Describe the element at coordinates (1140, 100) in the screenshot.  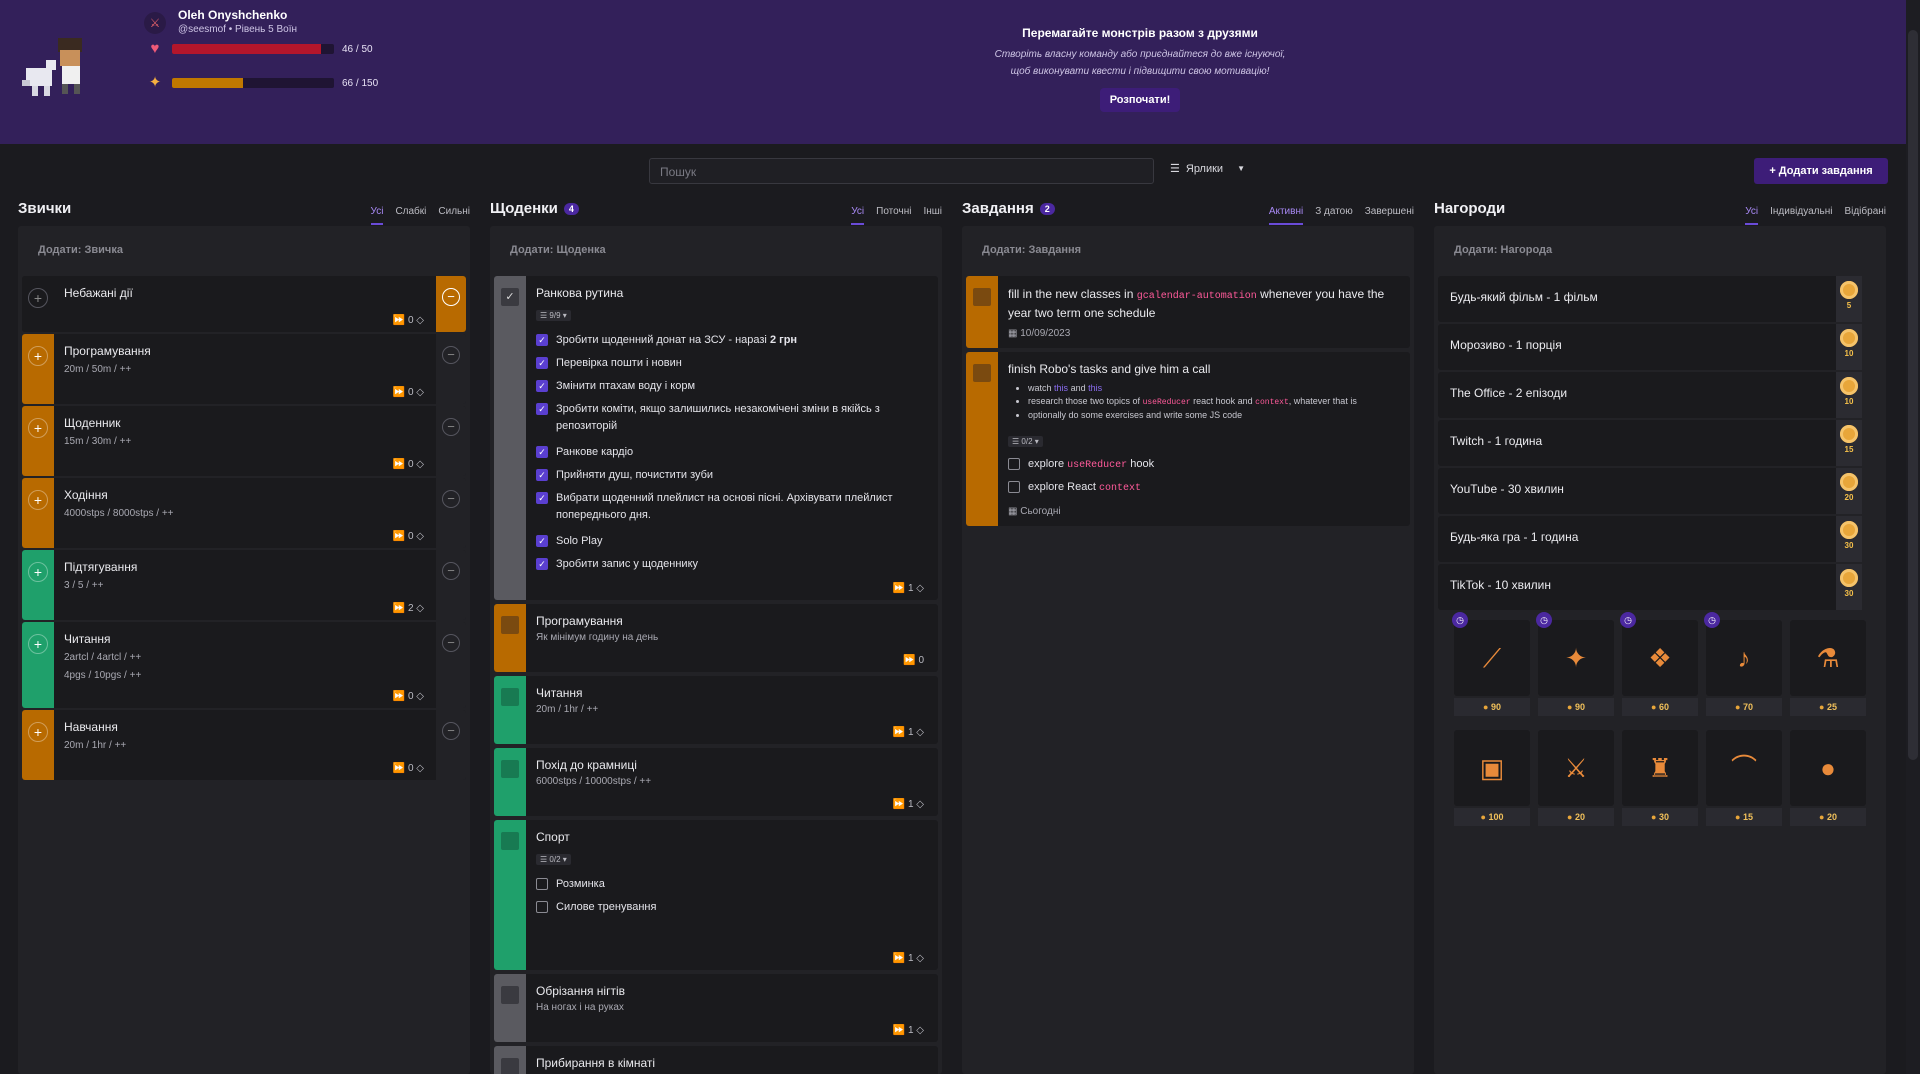
I see `start-party-button: Розпочати!` at that location.